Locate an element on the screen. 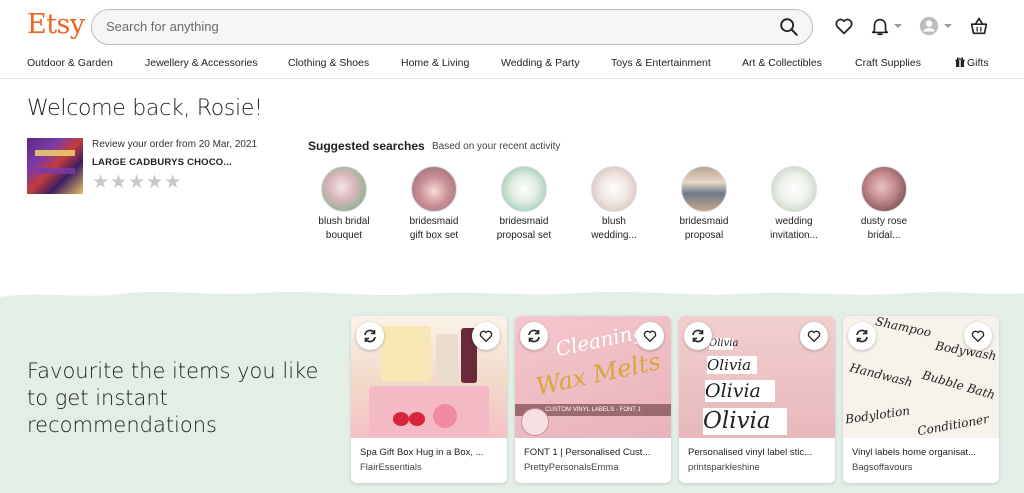 This screenshot has width=1024, height=493. suggested-search-label: proposal set is located at coordinates (524, 235).